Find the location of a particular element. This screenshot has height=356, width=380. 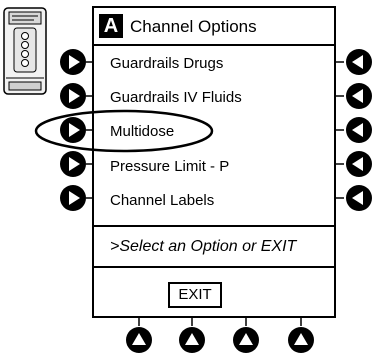

infusion-pump-icon is located at coordinates (25, 51).